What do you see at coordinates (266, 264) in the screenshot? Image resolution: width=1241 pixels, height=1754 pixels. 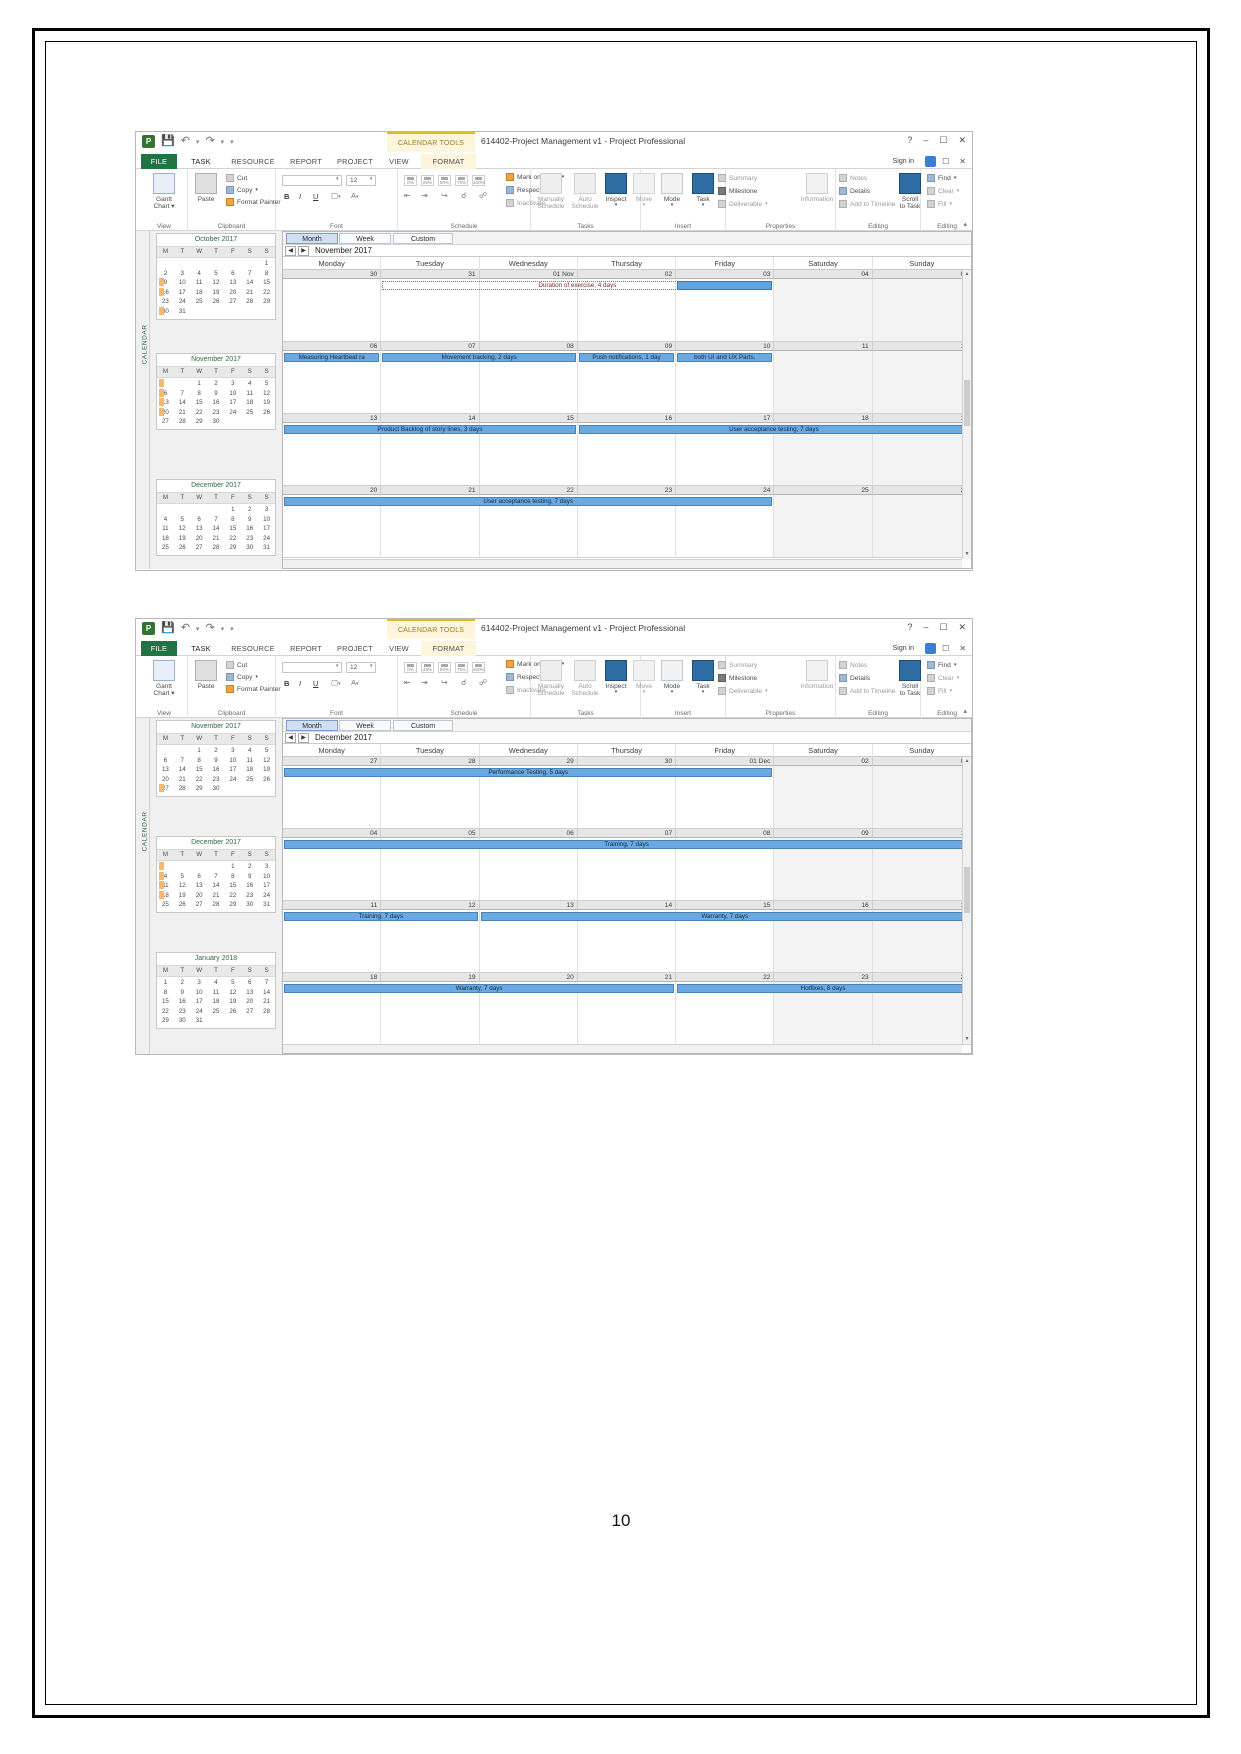 I see `mini-calendar-day: 1` at bounding box center [266, 264].